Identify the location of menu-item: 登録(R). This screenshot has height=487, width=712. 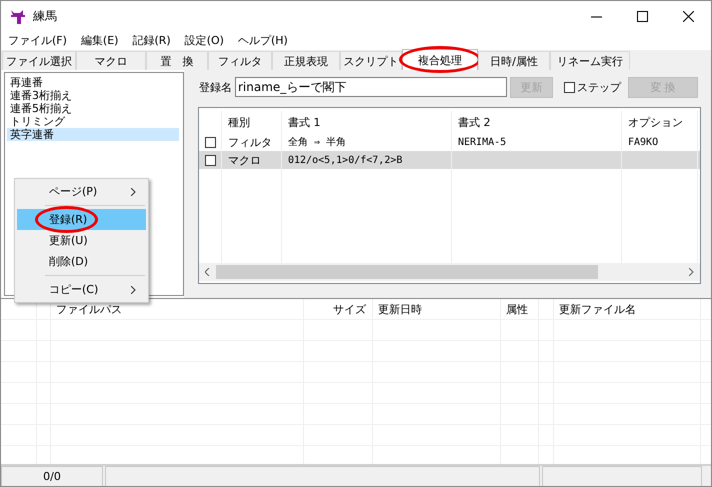
(81, 219).